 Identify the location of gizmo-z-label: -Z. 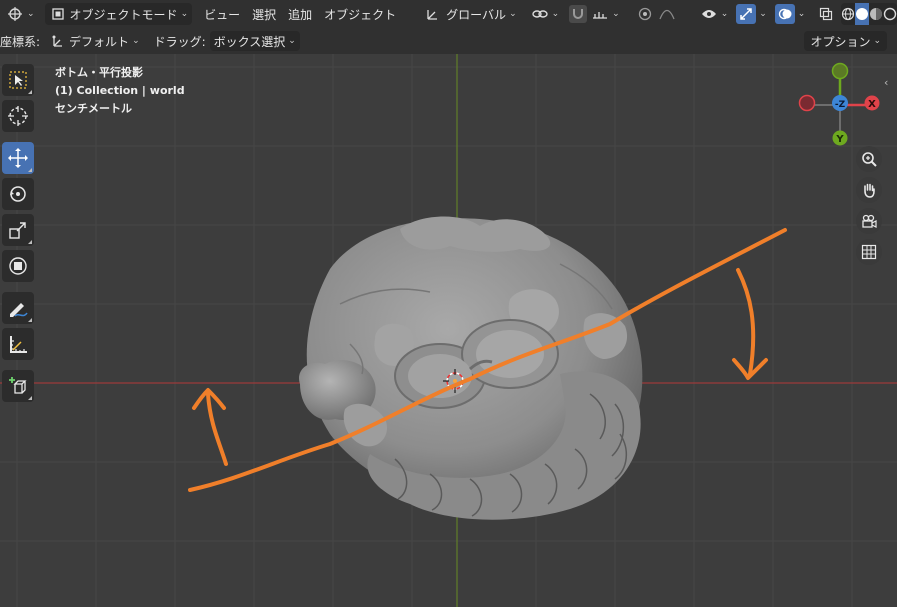
(840, 105).